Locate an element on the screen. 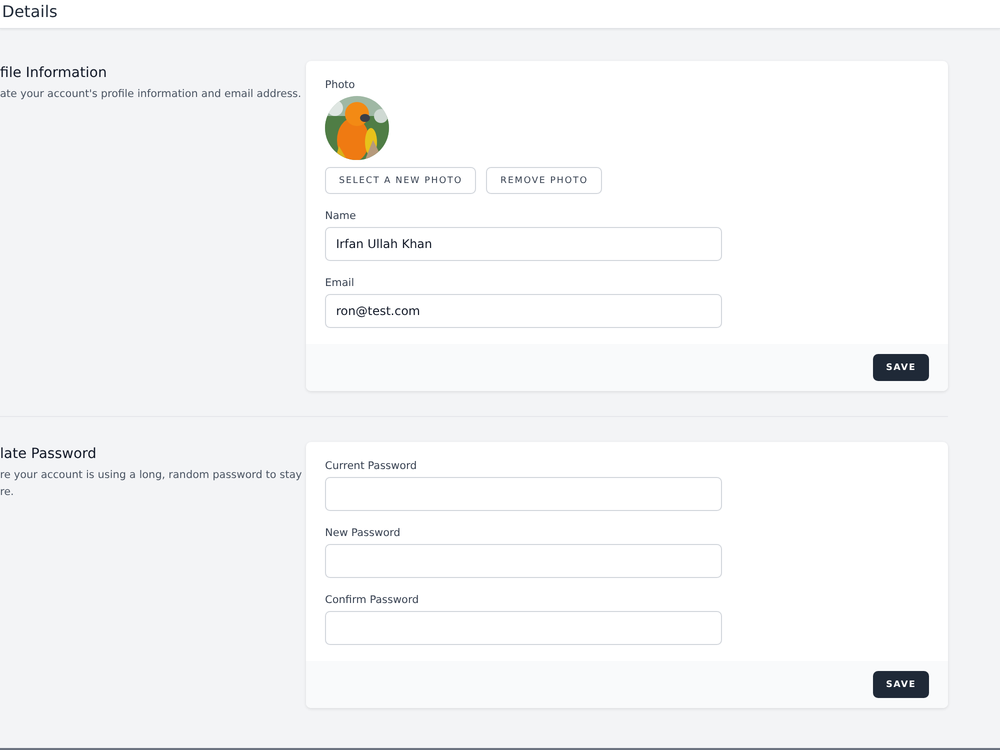 This screenshot has height=750, width=1000. input-field: ron@test.com is located at coordinates (523, 311).